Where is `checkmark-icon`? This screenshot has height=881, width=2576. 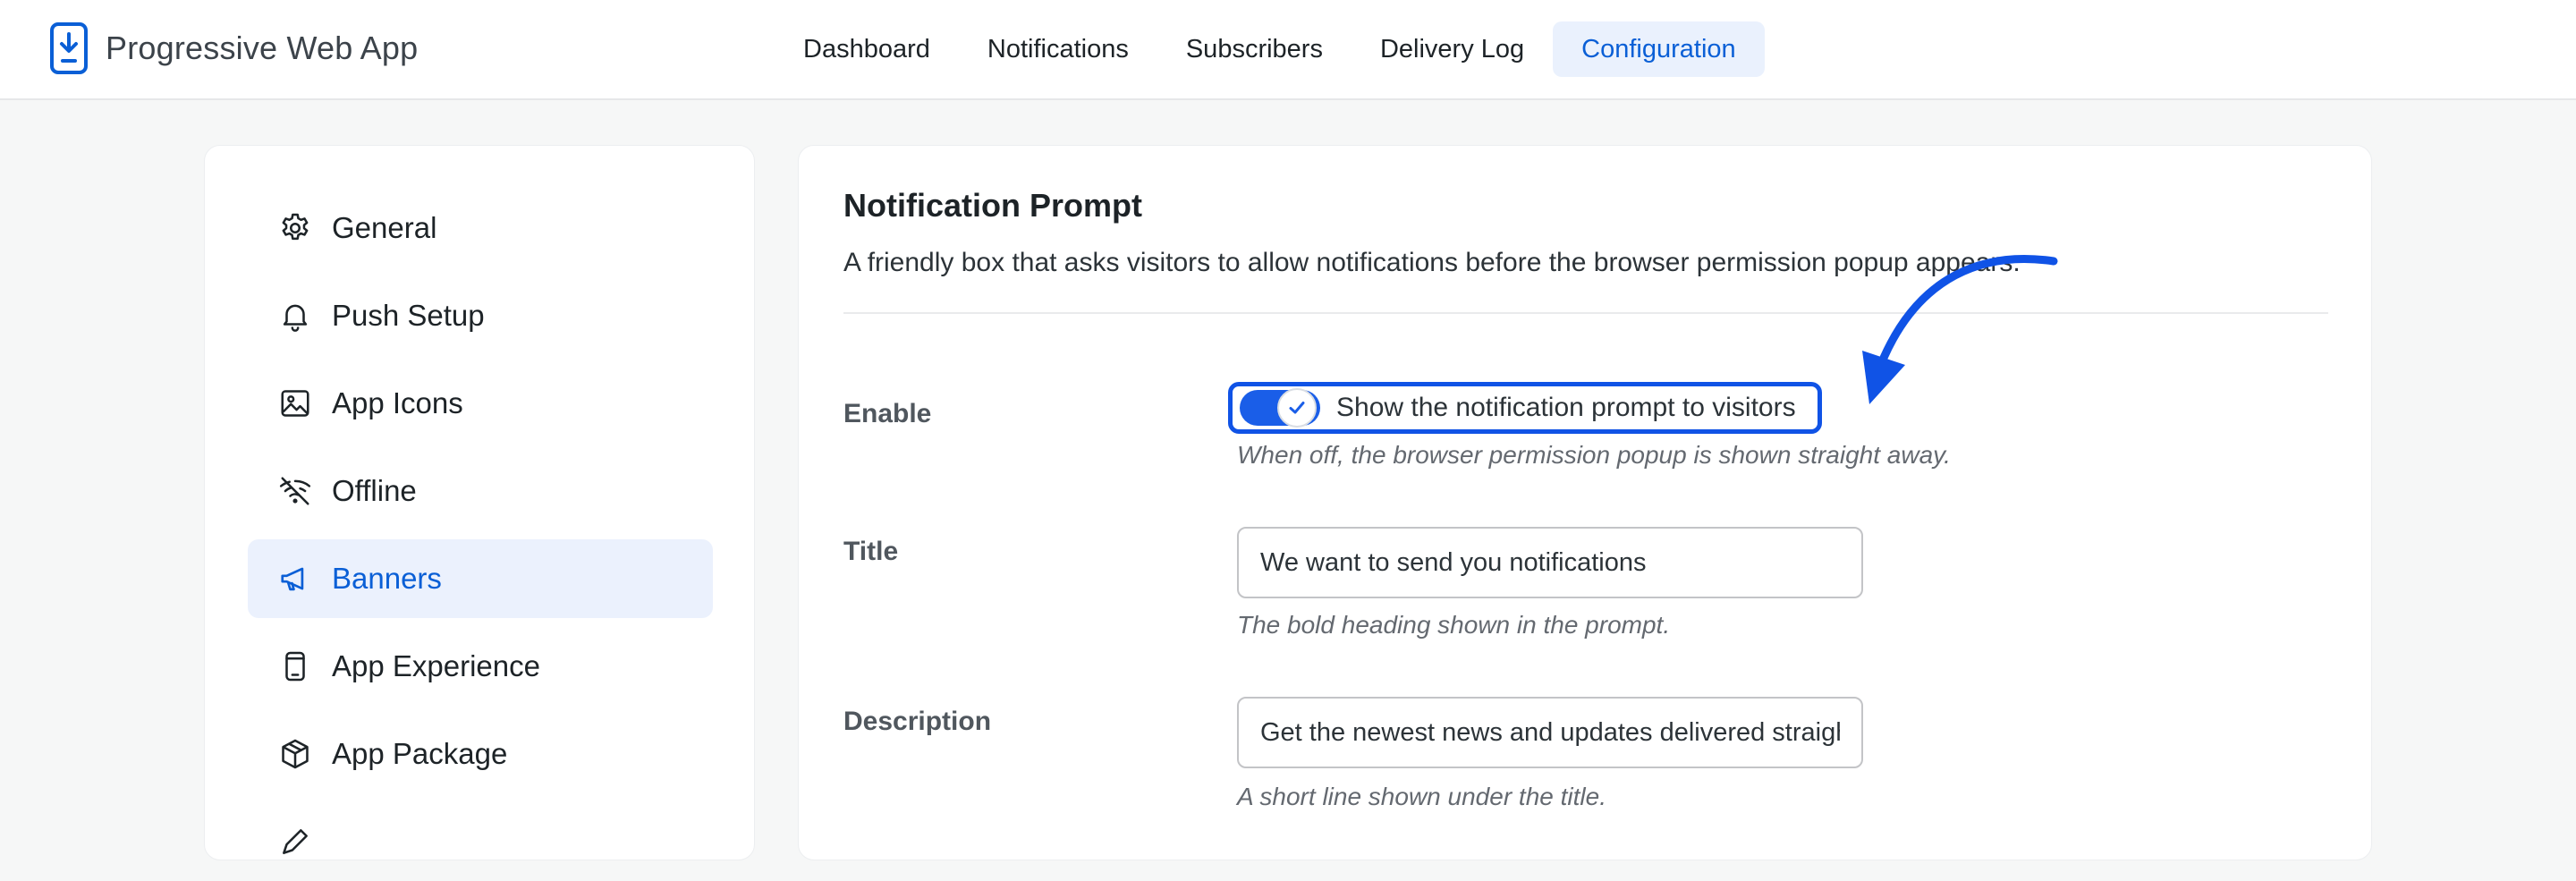 checkmark-icon is located at coordinates (1297, 408).